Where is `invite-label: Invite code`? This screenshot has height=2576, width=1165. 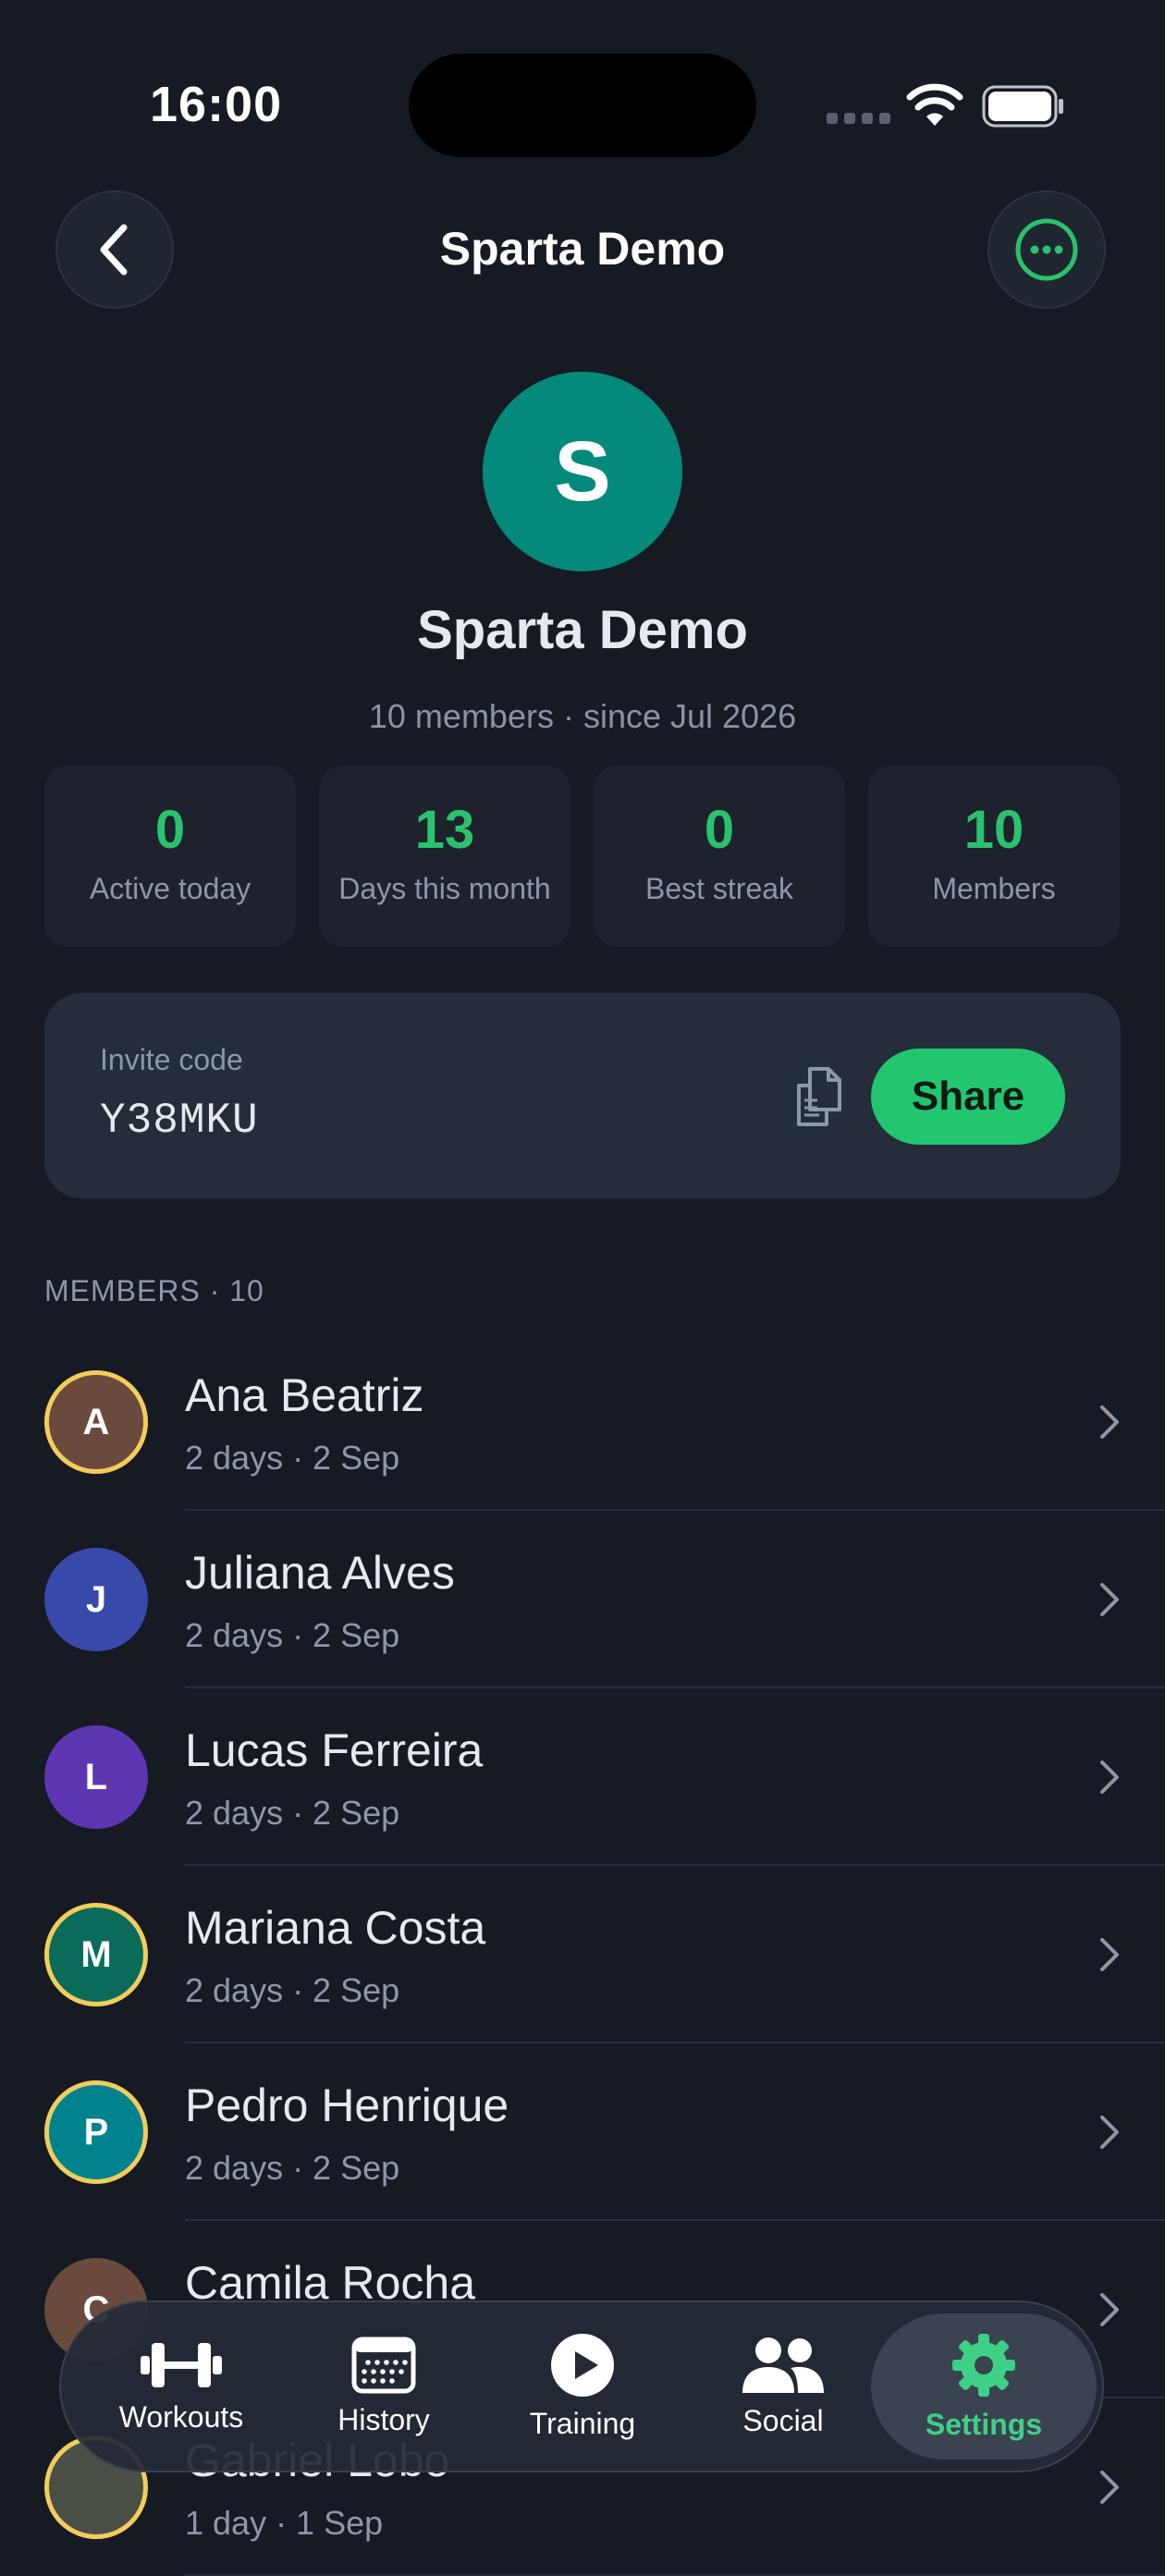
invite-label: Invite code is located at coordinates (172, 1059).